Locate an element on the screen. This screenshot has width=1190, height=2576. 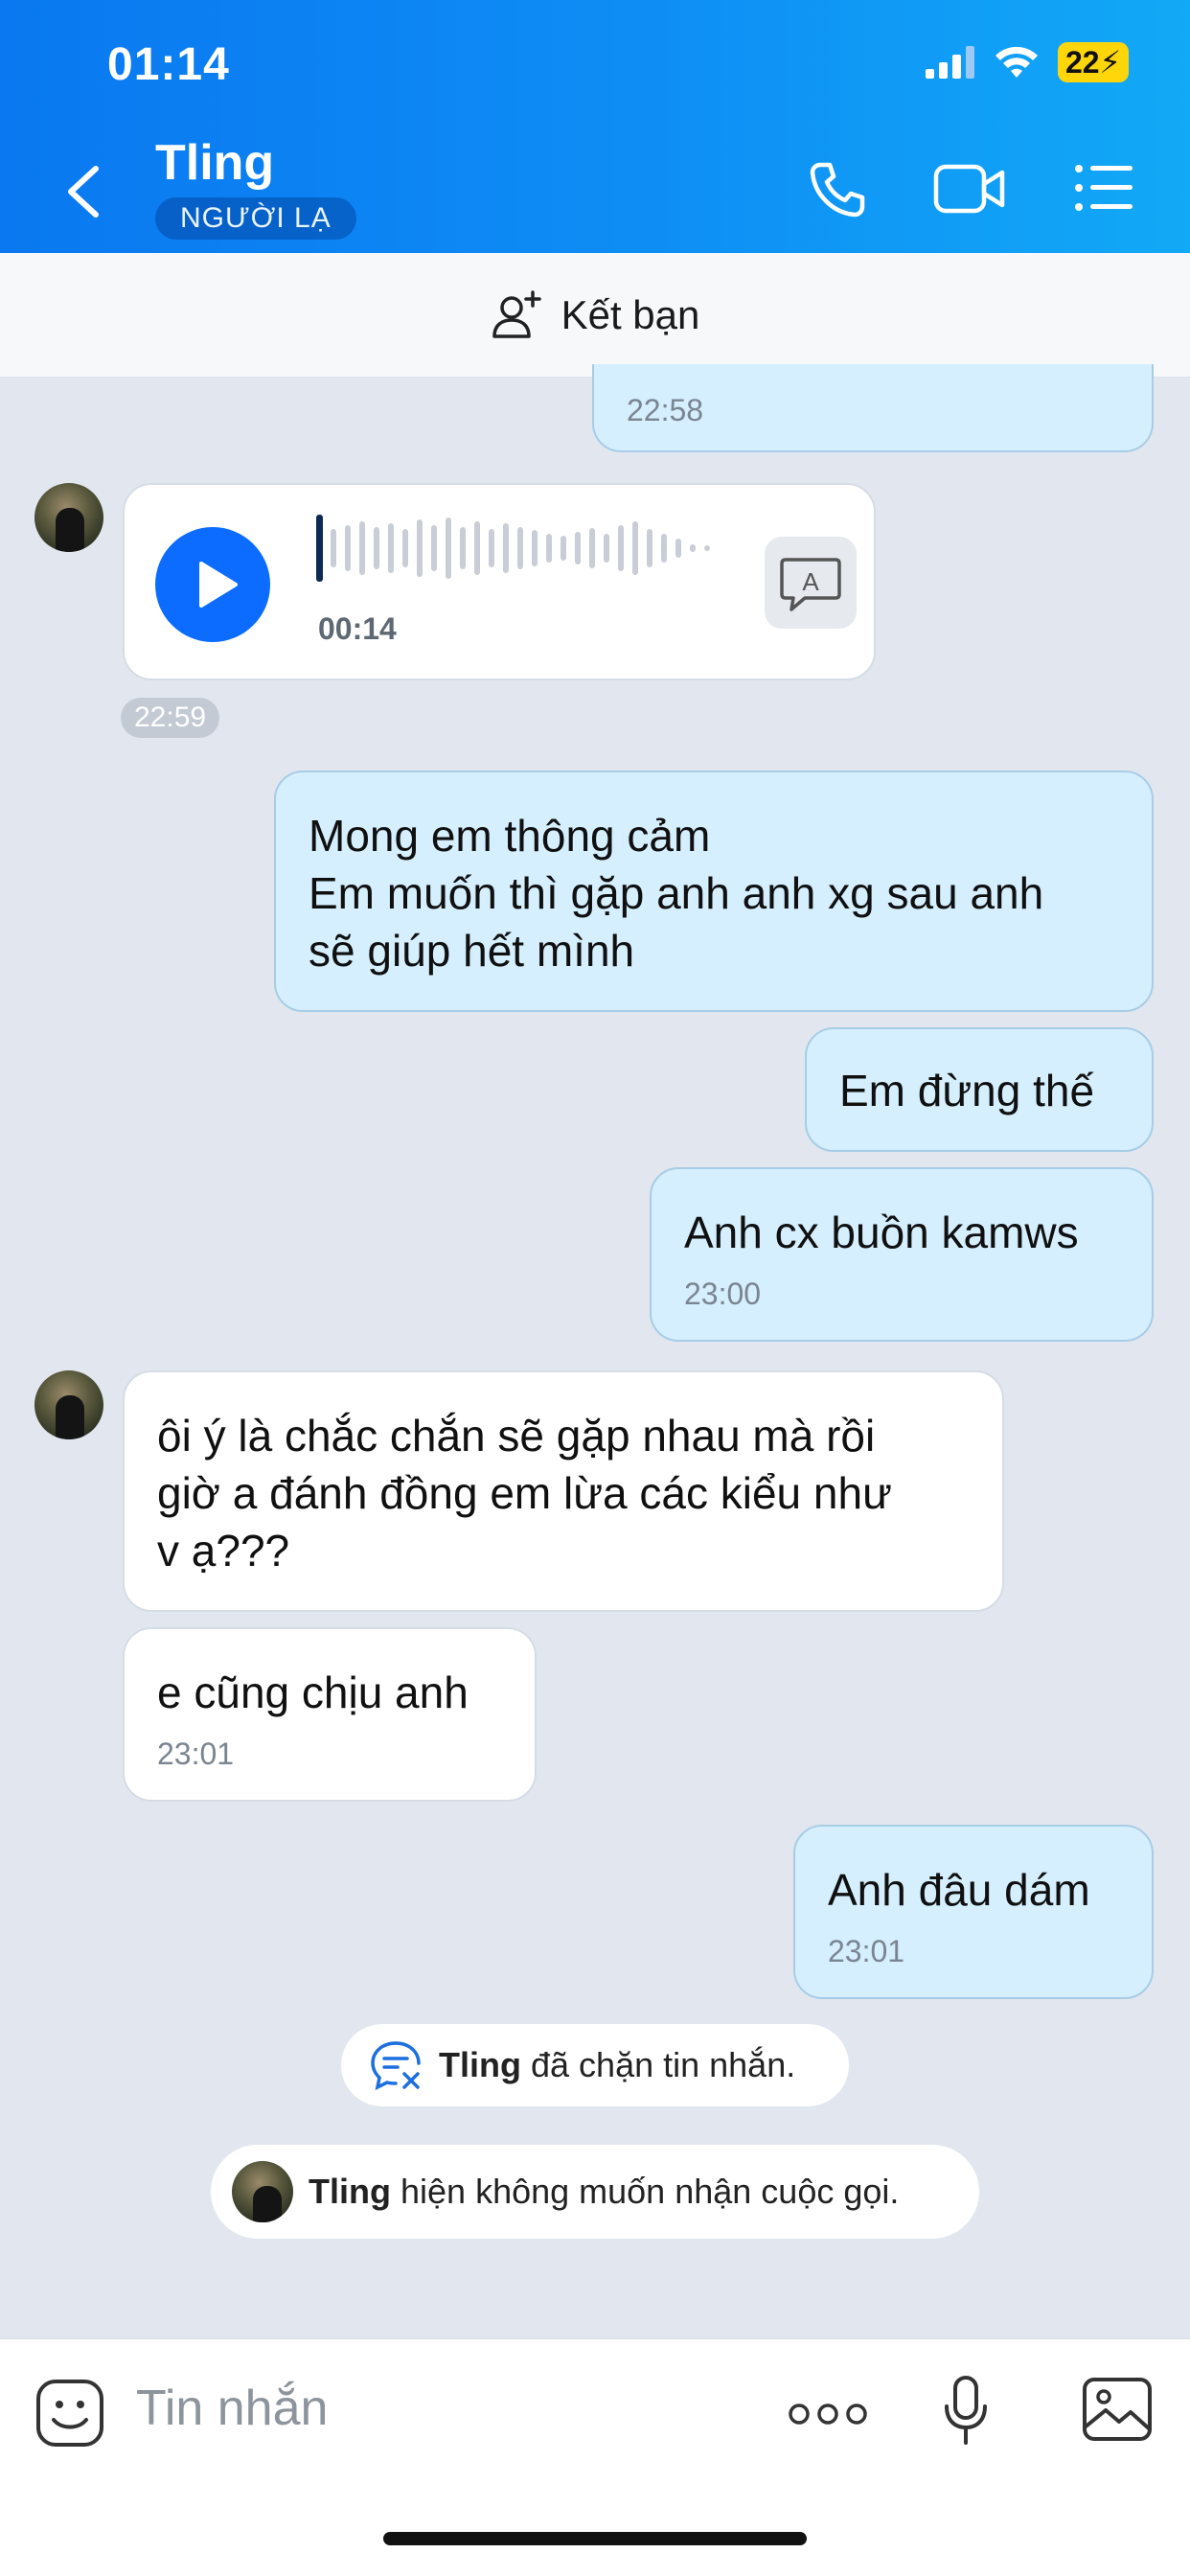
battery-indicator: 22⚡ is located at coordinates (1093, 62).